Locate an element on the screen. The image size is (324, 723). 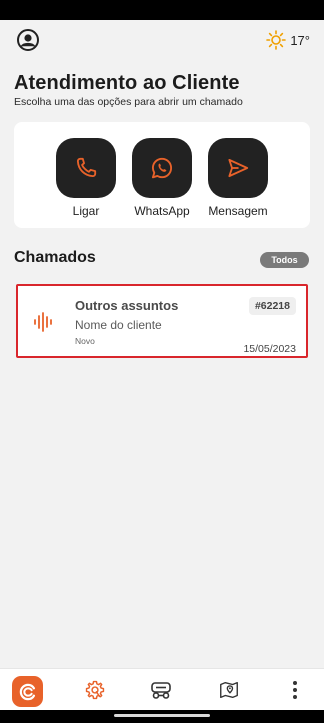
temperature-label: 17° is located at coordinates (300, 40).